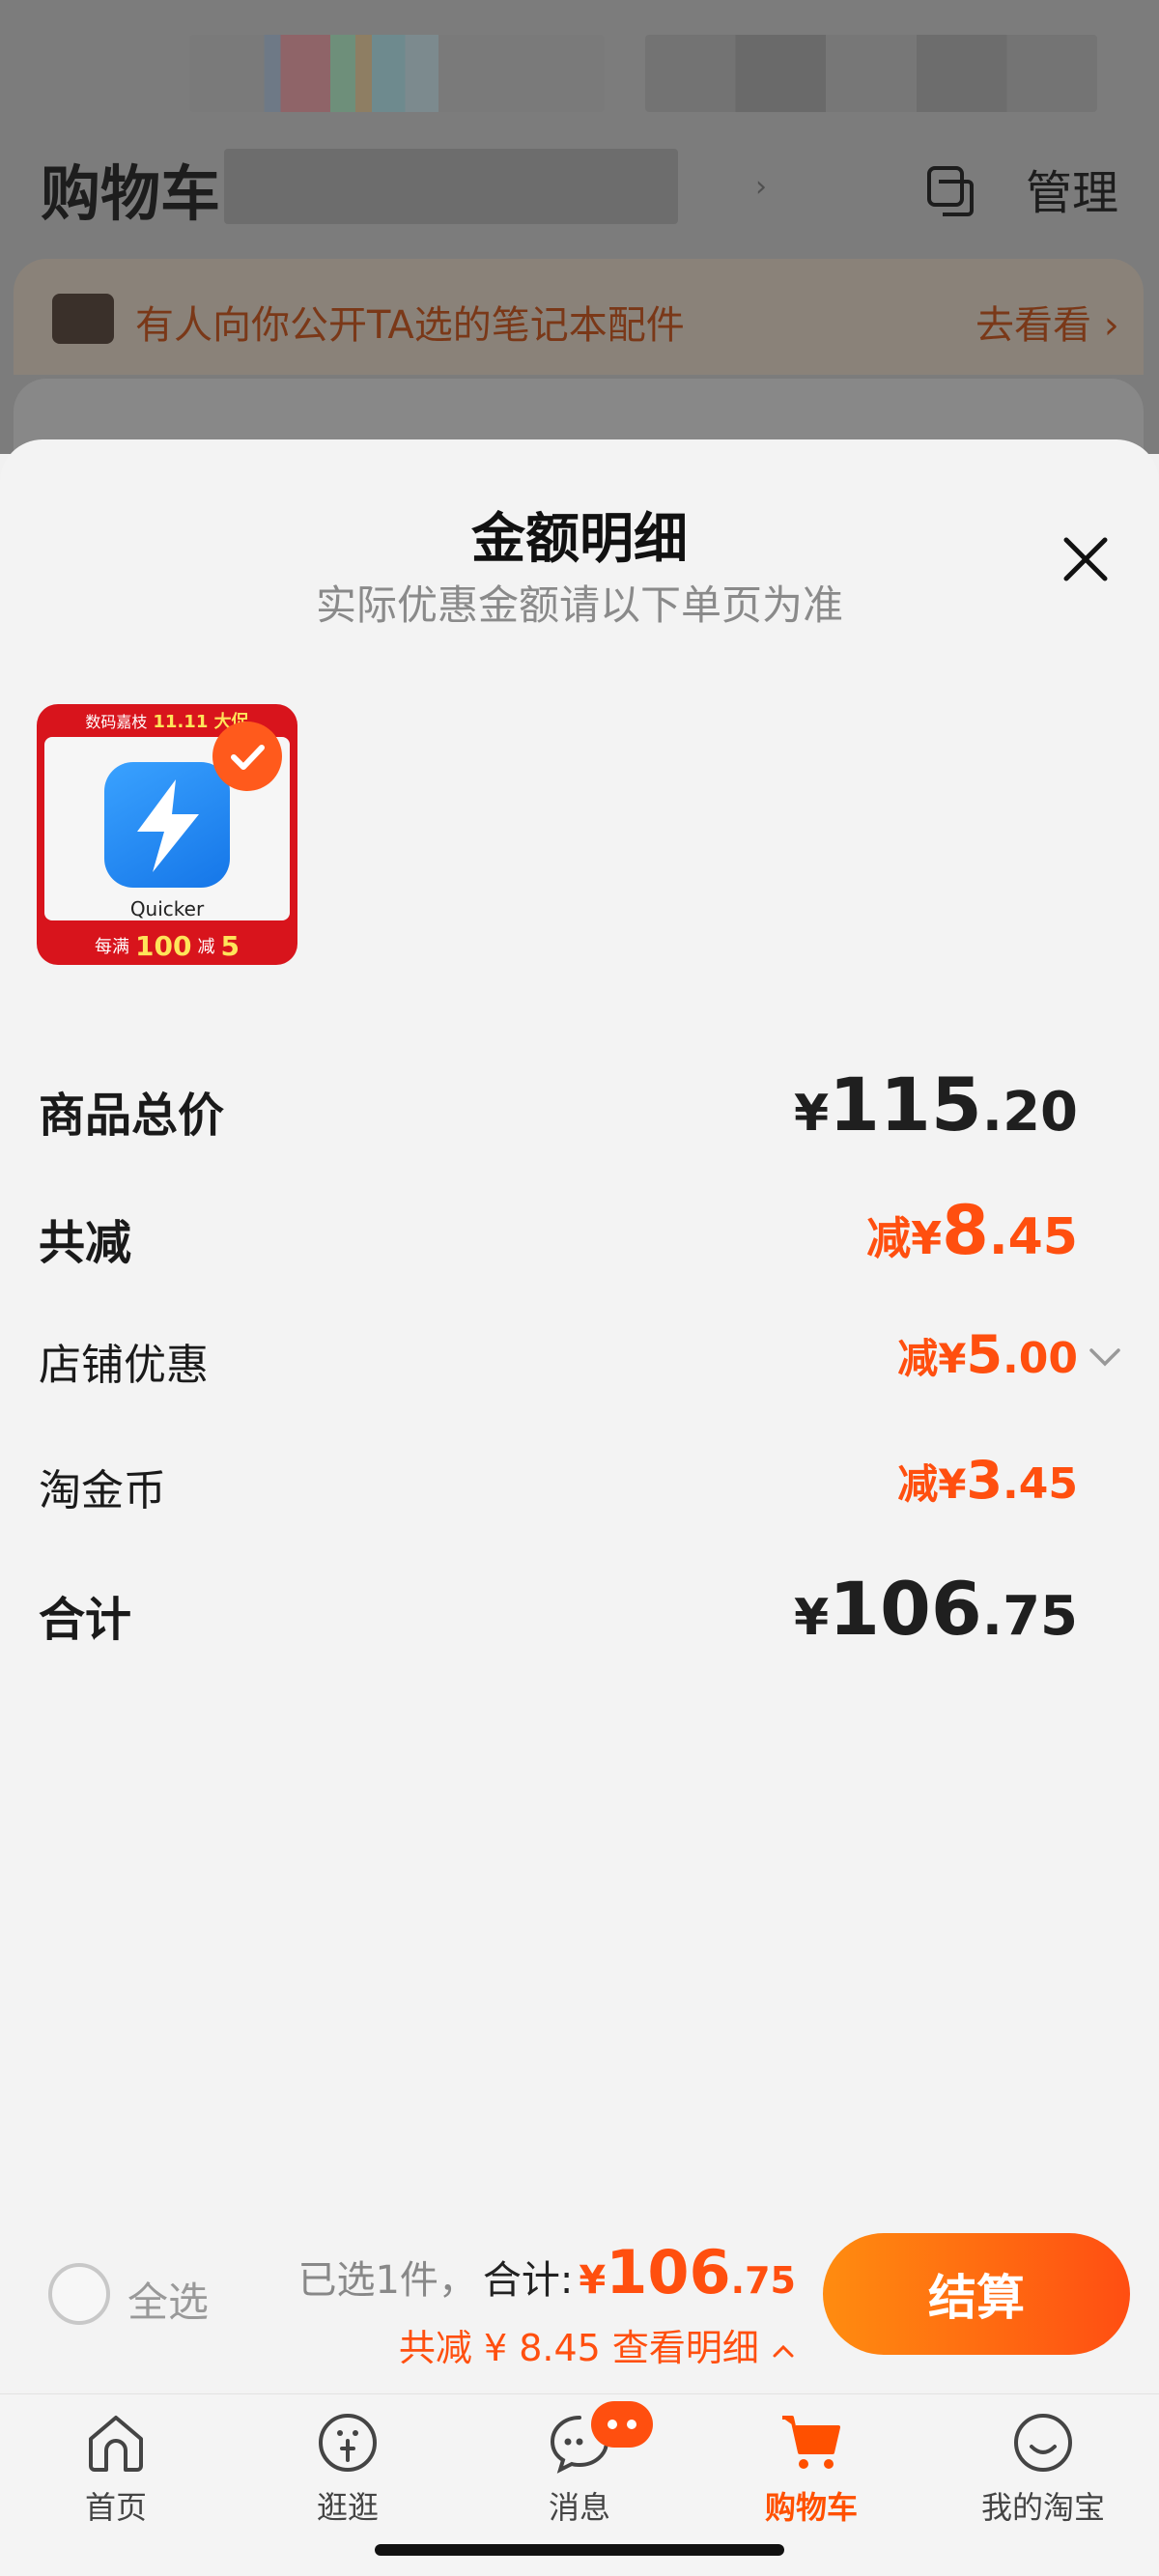  What do you see at coordinates (115, 2507) in the screenshot?
I see `tab-label: 首页` at bounding box center [115, 2507].